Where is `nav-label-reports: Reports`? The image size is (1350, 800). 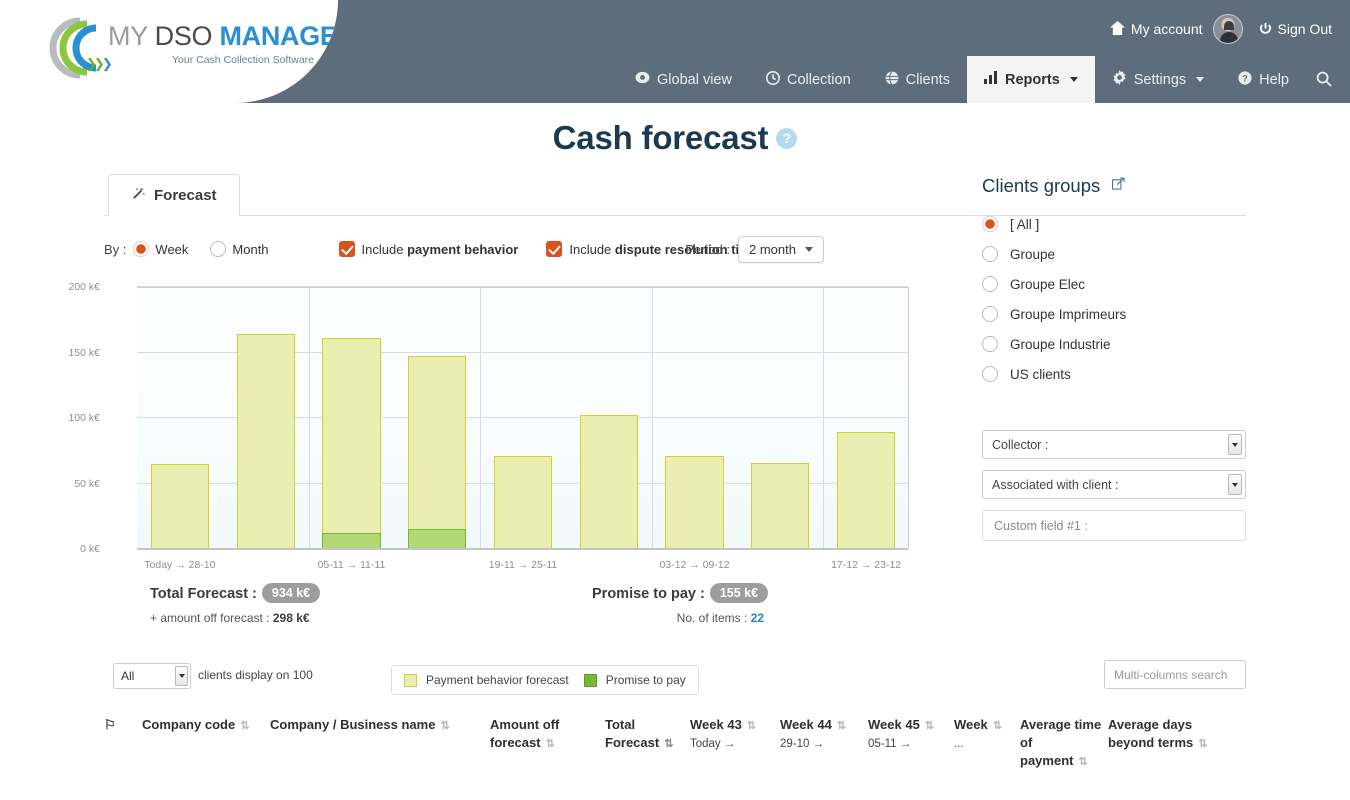
nav-label-reports: Reports is located at coordinates (1032, 79).